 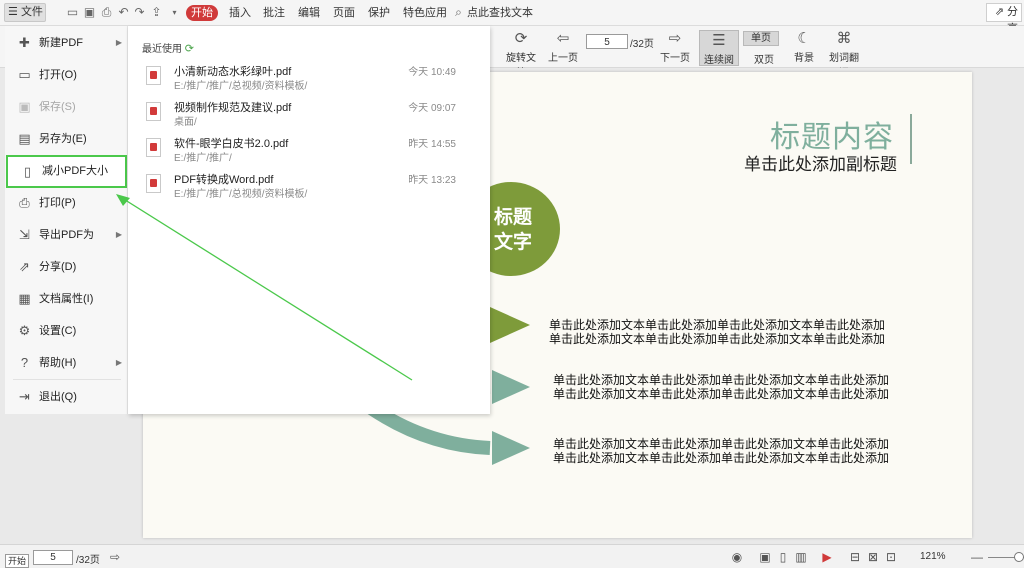 I want to click on single-view-icon: ▣, so click(x=765, y=557).